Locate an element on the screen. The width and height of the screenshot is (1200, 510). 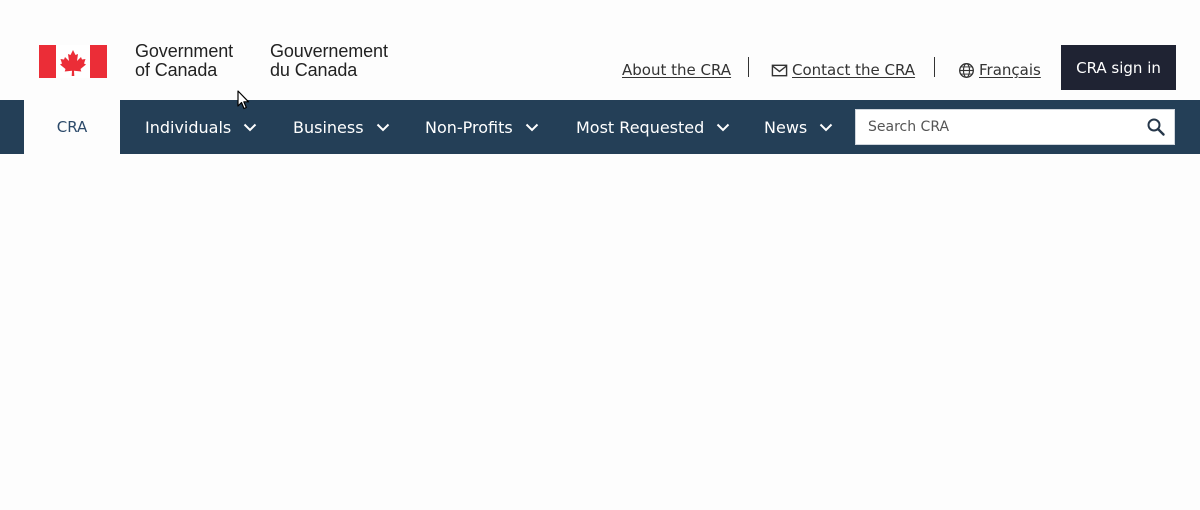
wordmark-fr-line1: Gouvernement is located at coordinates (329, 51).